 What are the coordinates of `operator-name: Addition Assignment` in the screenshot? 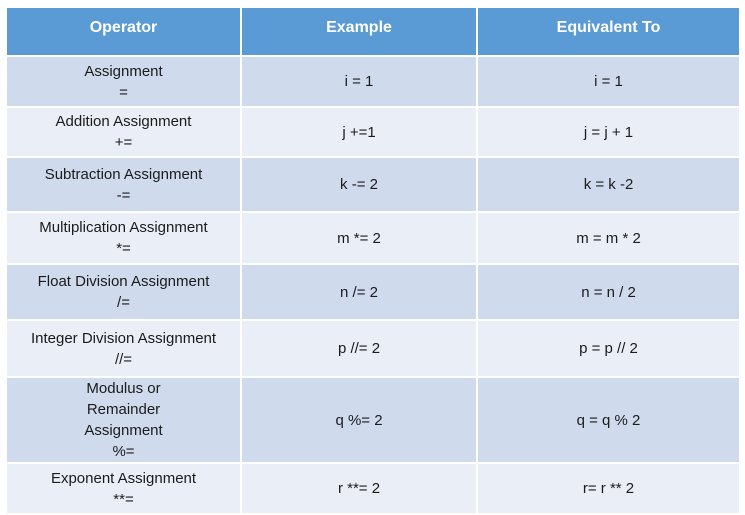 It's located at (123, 121).